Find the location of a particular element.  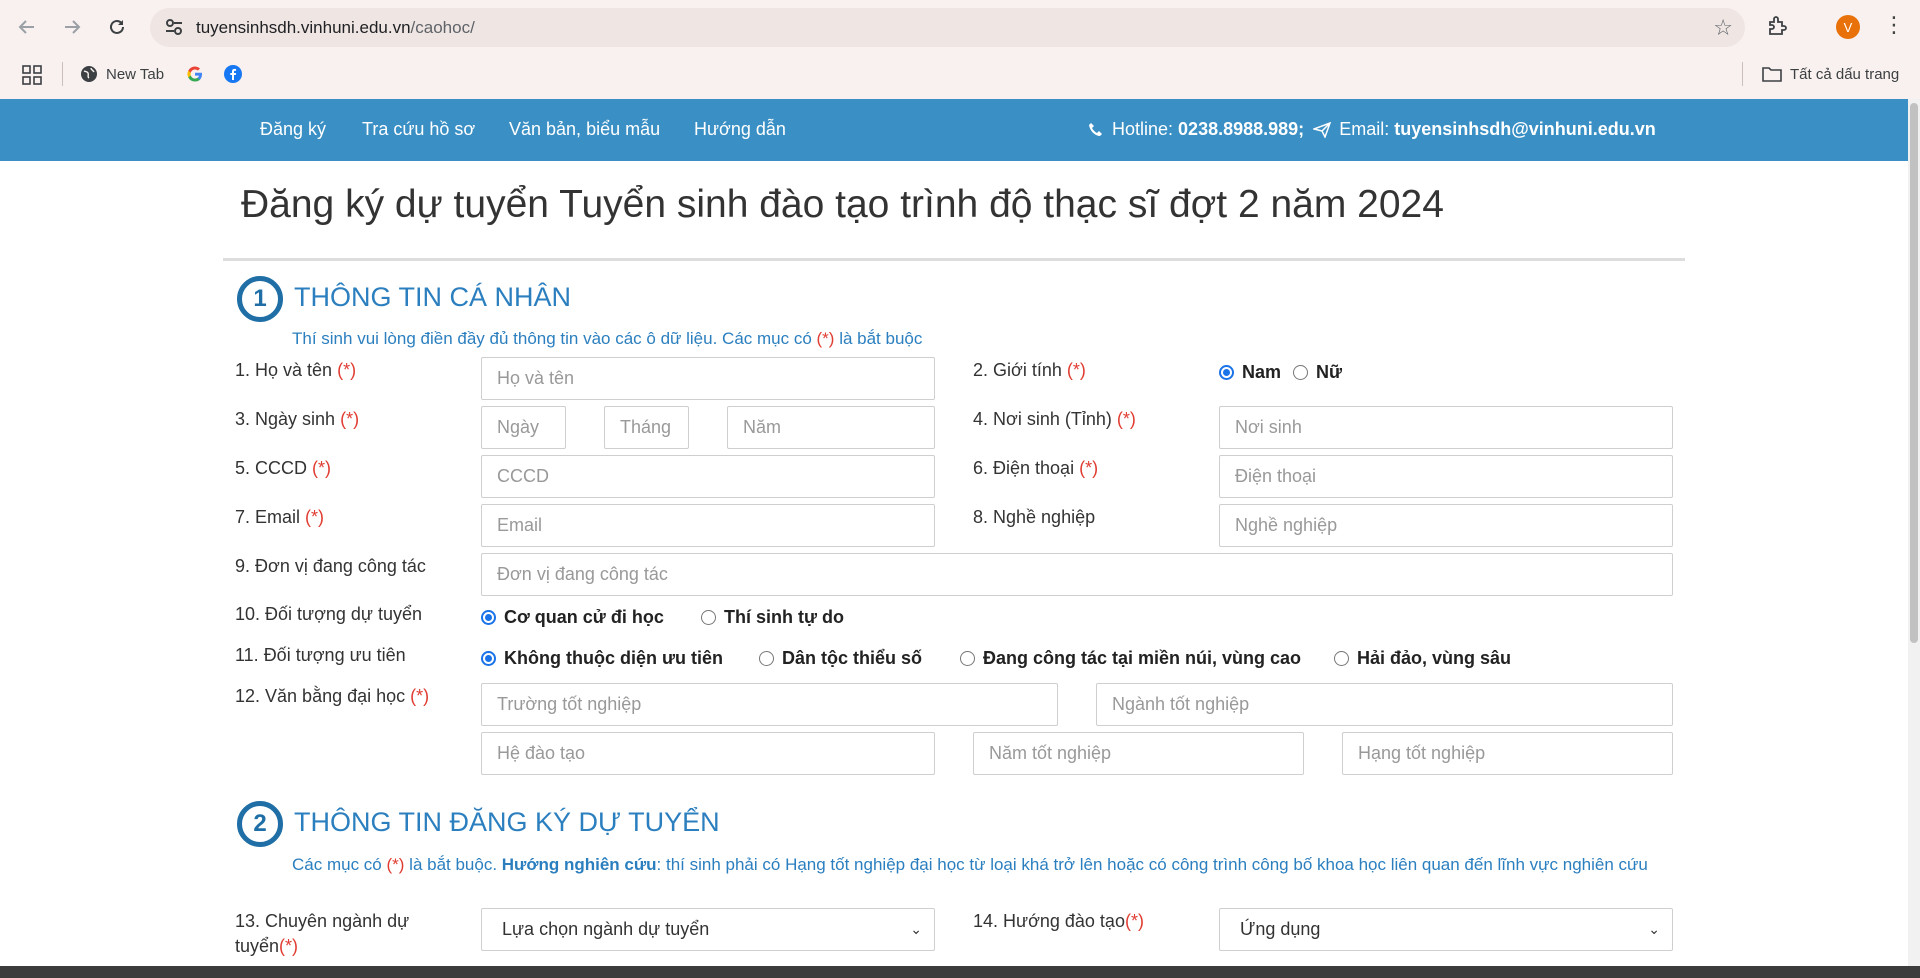

globe-icon is located at coordinates (89, 74).